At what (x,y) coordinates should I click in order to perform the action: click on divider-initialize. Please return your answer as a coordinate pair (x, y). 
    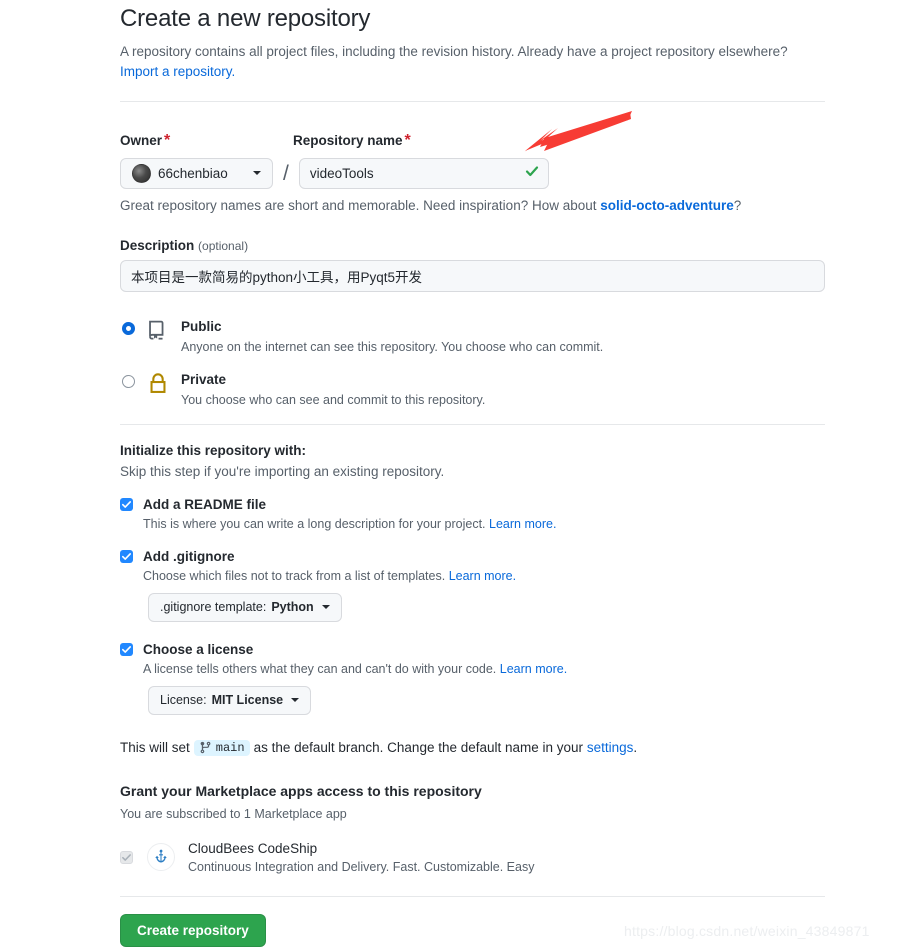
    Looking at the image, I should click on (472, 424).